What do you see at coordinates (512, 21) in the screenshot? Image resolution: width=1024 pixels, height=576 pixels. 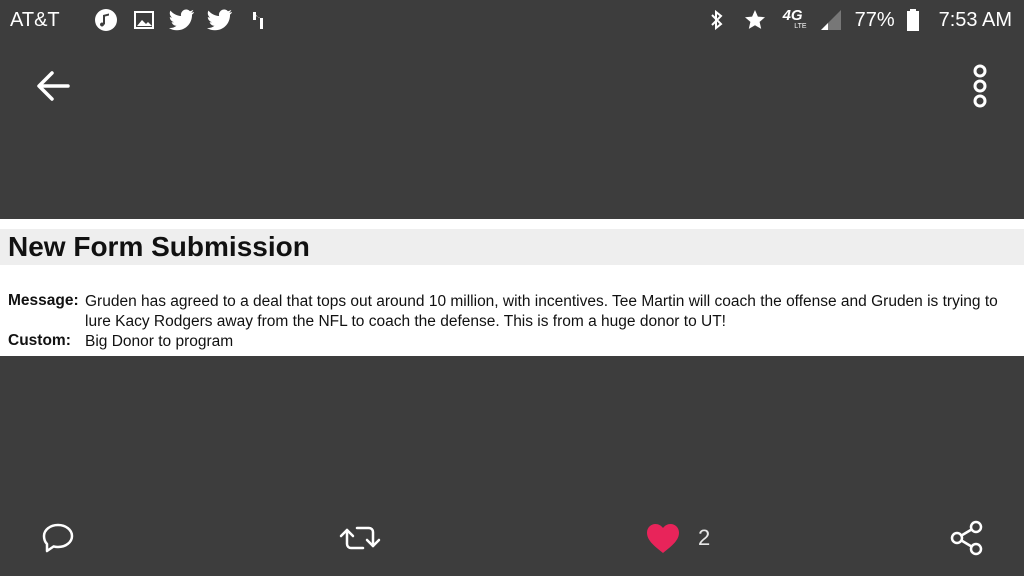 I see `status-bar: AT&T 4G LTE 77% 7:53 AM` at bounding box center [512, 21].